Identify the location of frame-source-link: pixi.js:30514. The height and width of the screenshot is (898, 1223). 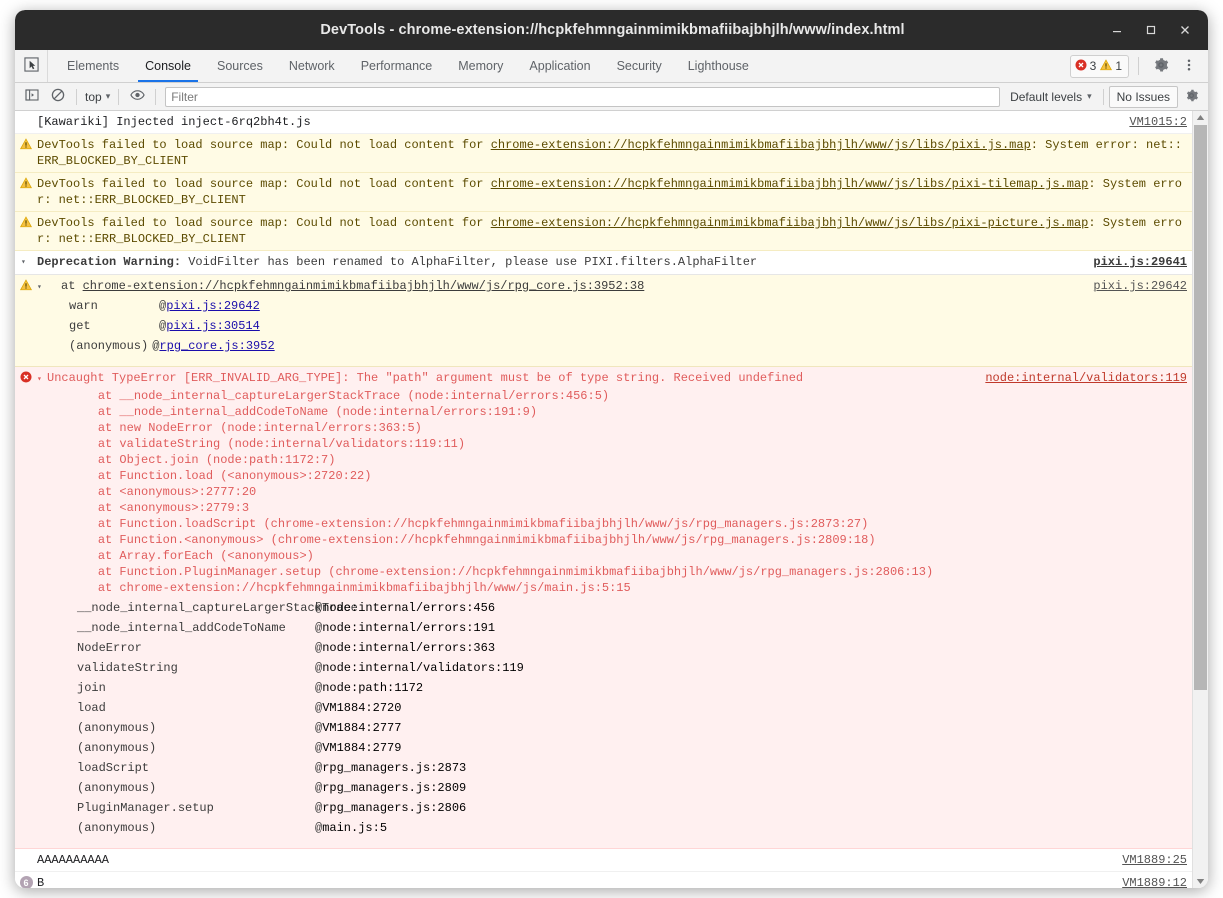
(213, 326).